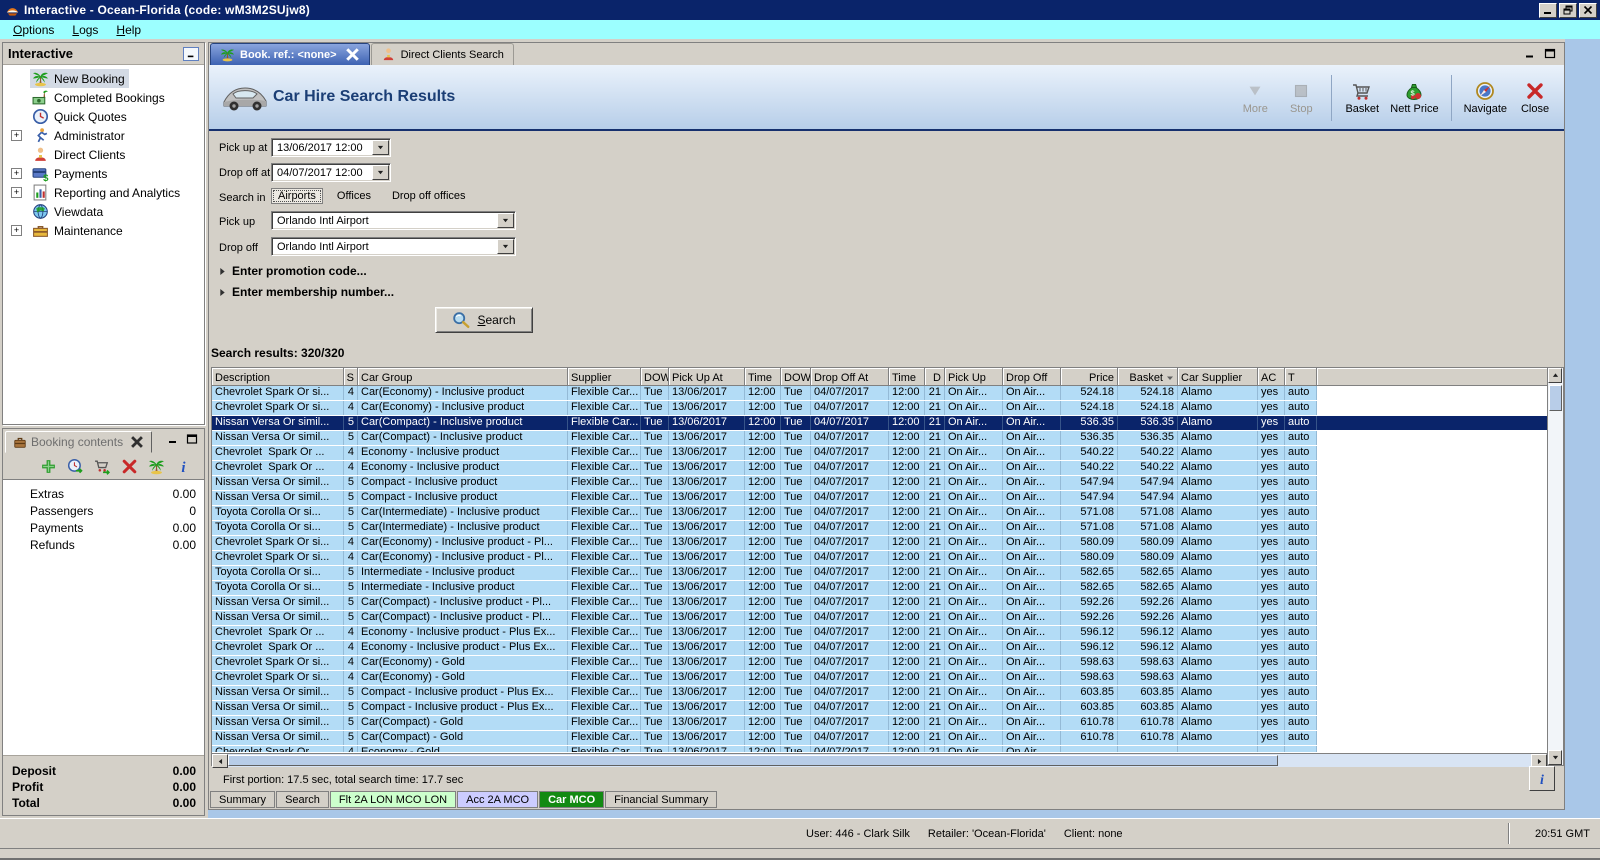  Describe the element at coordinates (661, 799) in the screenshot. I see `tab-financial-summary: Financial Summary` at that location.